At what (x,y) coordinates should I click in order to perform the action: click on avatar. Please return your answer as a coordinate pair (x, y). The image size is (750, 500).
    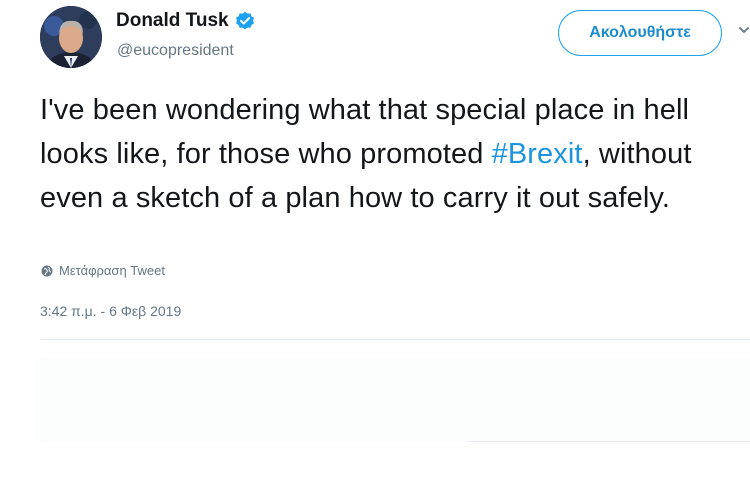
    Looking at the image, I should click on (71, 37).